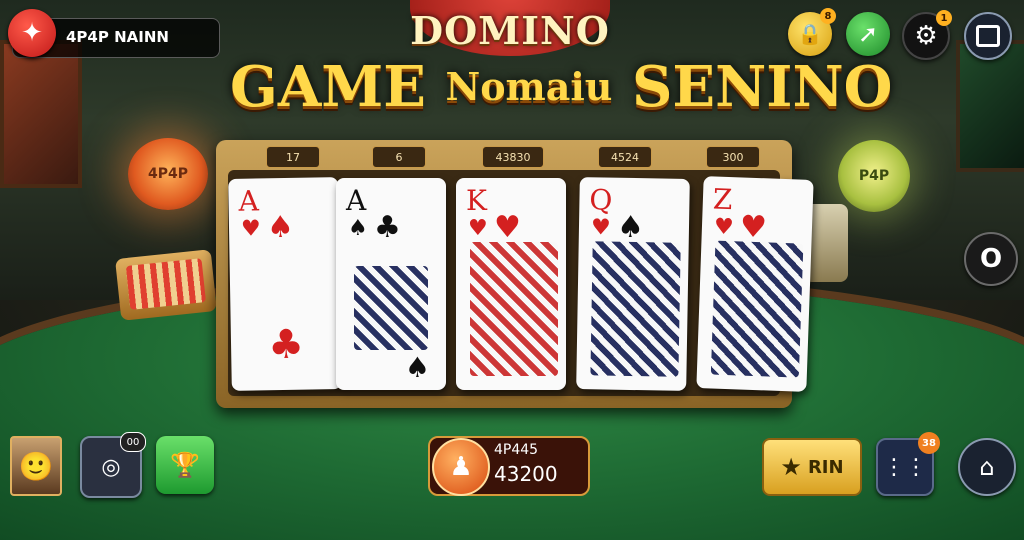 Image resolution: width=1024 pixels, height=540 pixels. I want to click on card-center: ♠, so click(417, 367).